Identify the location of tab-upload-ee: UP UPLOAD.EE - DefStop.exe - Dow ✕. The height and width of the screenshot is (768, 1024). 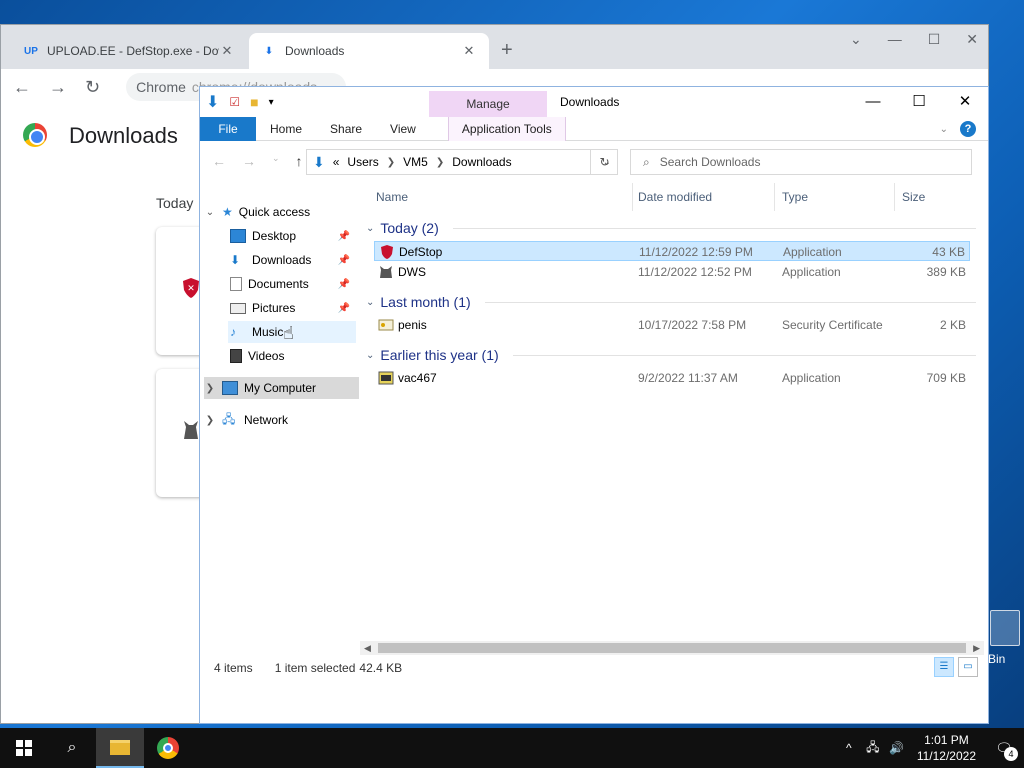
(129, 51).